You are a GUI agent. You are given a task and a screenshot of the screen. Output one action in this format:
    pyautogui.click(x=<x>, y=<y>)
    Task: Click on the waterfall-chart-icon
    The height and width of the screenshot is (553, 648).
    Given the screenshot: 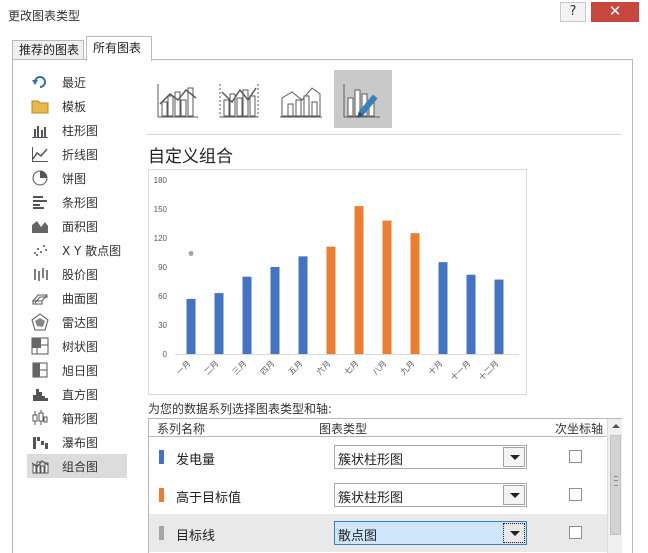 What is the action you would take?
    pyautogui.click(x=40, y=443)
    